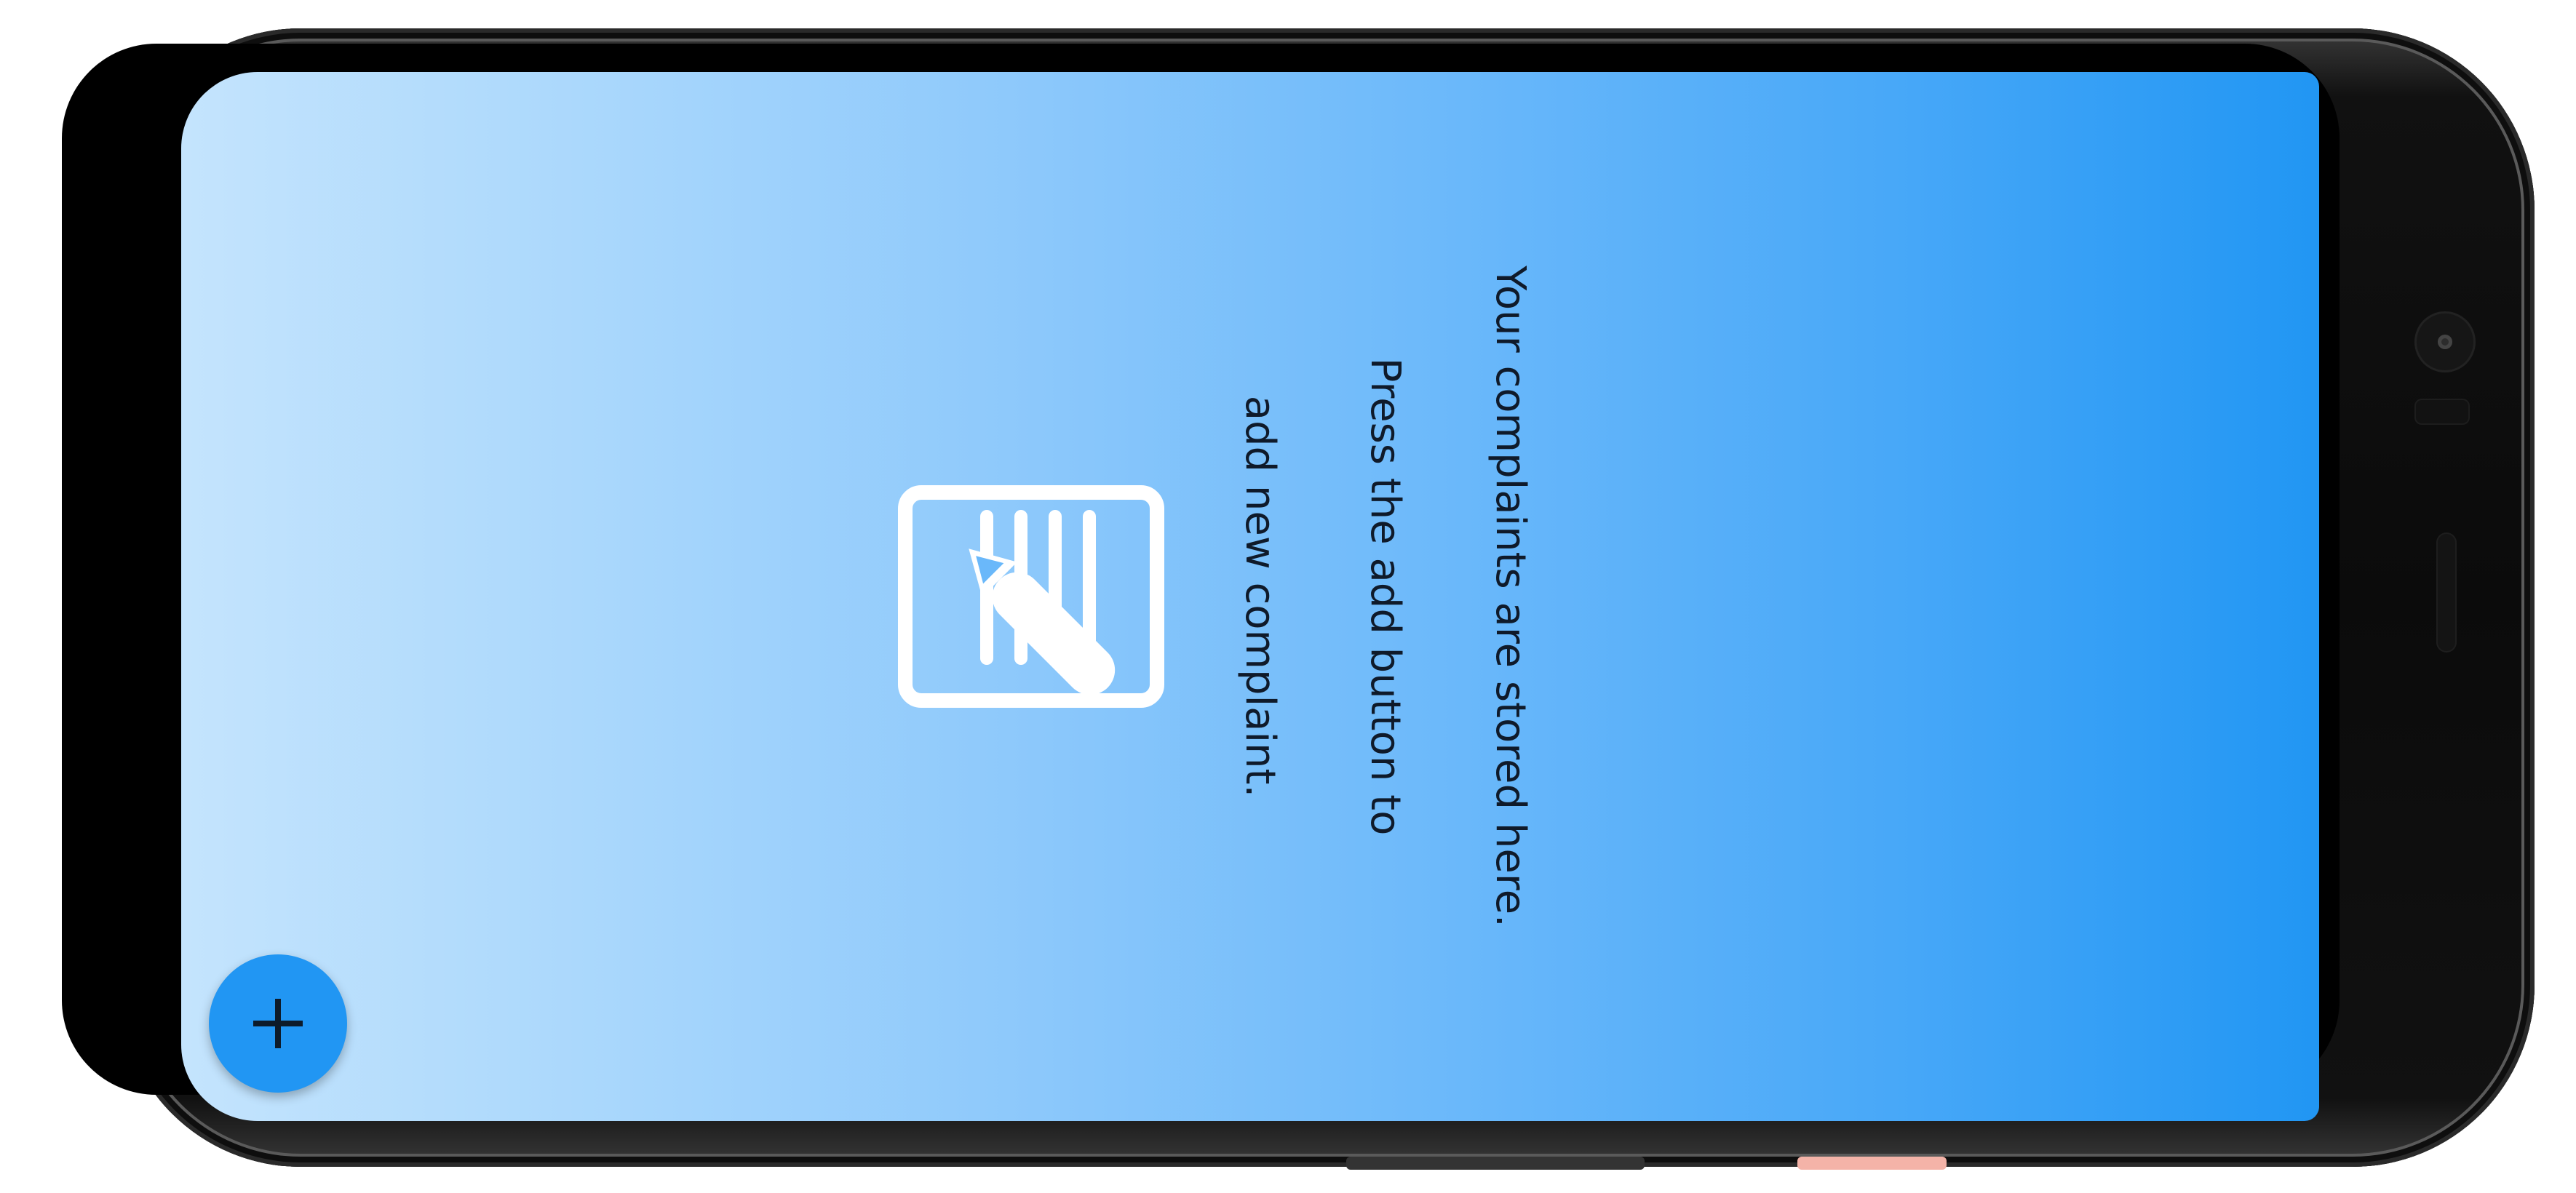  Describe the element at coordinates (1510, 596) in the screenshot. I see `empty-state-line-1: Your complaints are stored here.` at that location.